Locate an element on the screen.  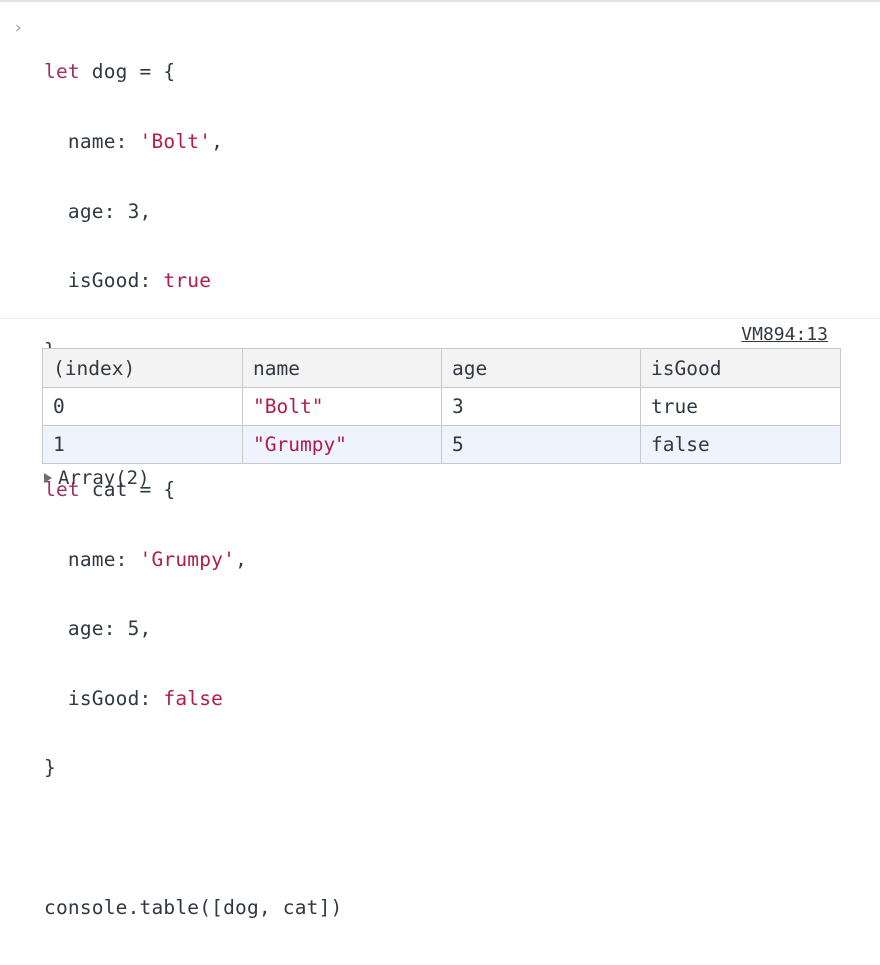
code-line: age: 3, is located at coordinates (98, 211).